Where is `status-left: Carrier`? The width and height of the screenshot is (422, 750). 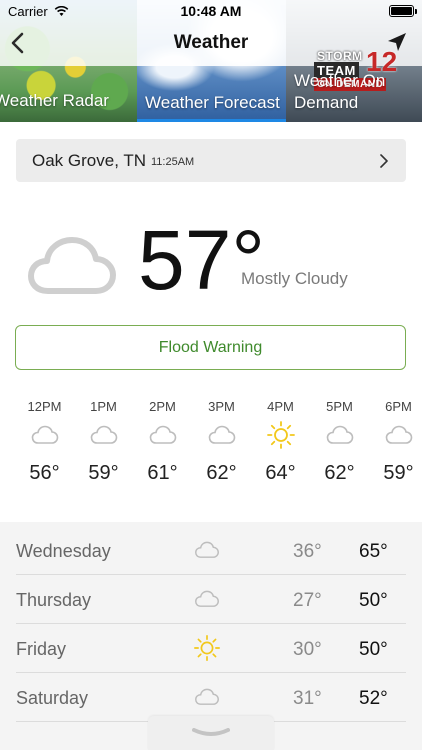 status-left: Carrier is located at coordinates (38, 11).